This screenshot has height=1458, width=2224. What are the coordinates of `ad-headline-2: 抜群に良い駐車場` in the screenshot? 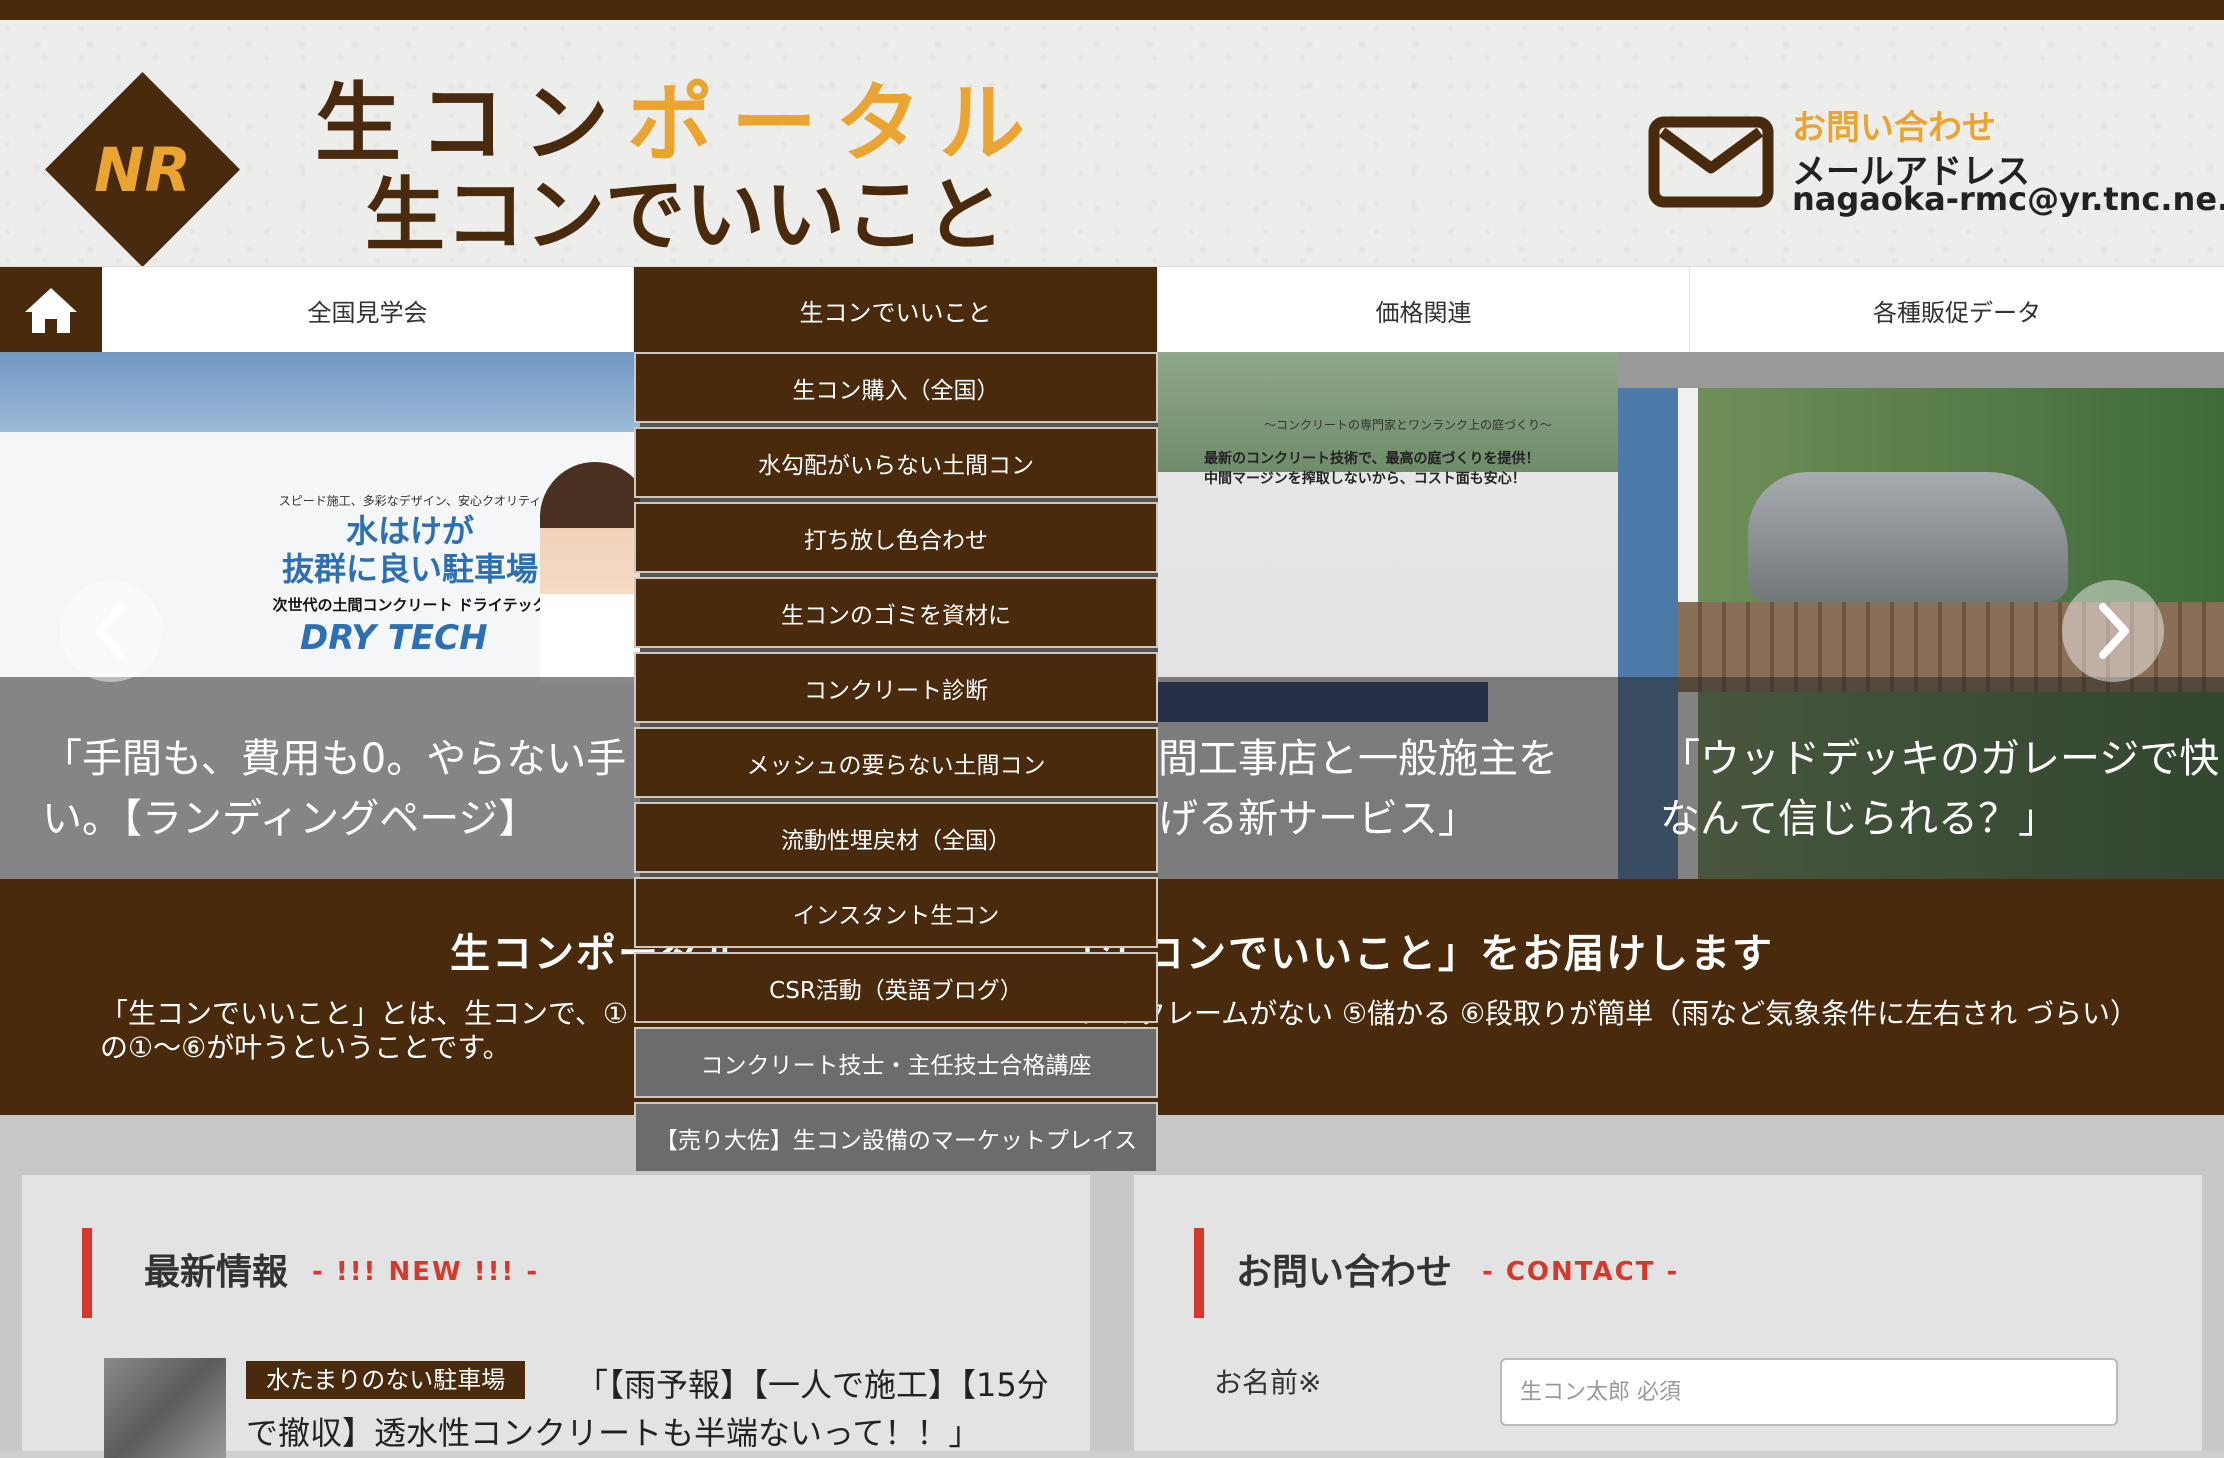 It's located at (409, 569).